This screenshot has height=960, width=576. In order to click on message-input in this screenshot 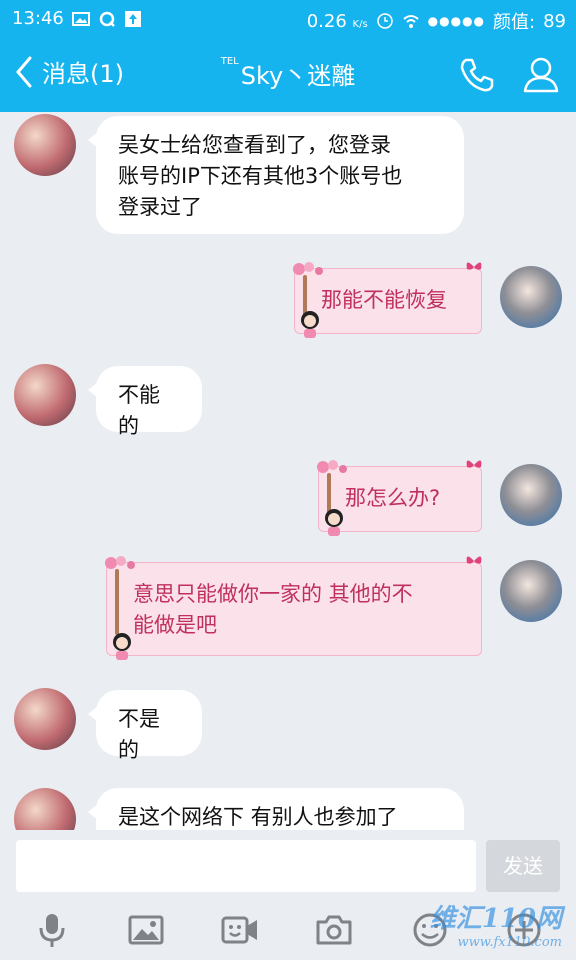, I will do `click(246, 866)`.